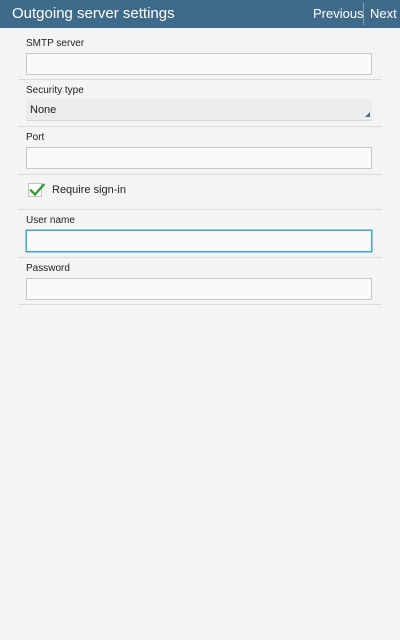 This screenshot has height=640, width=400. I want to click on port-label: Port, so click(35, 137).